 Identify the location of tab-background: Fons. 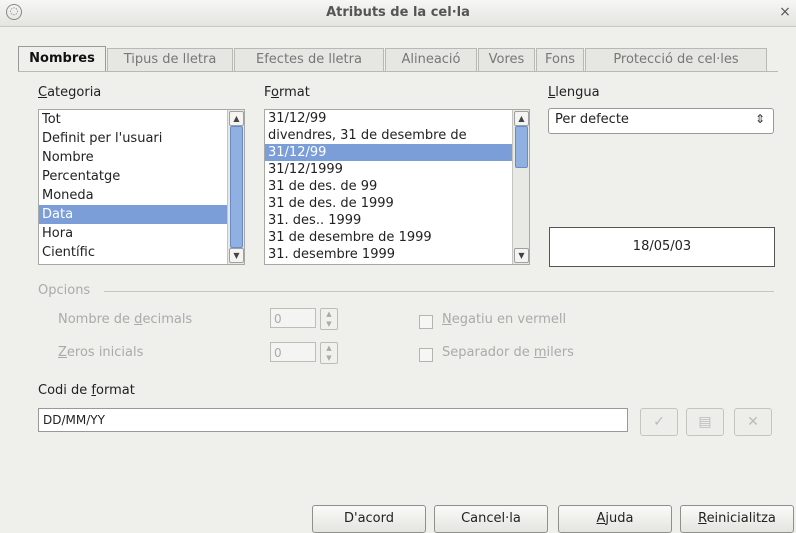
(560, 59).